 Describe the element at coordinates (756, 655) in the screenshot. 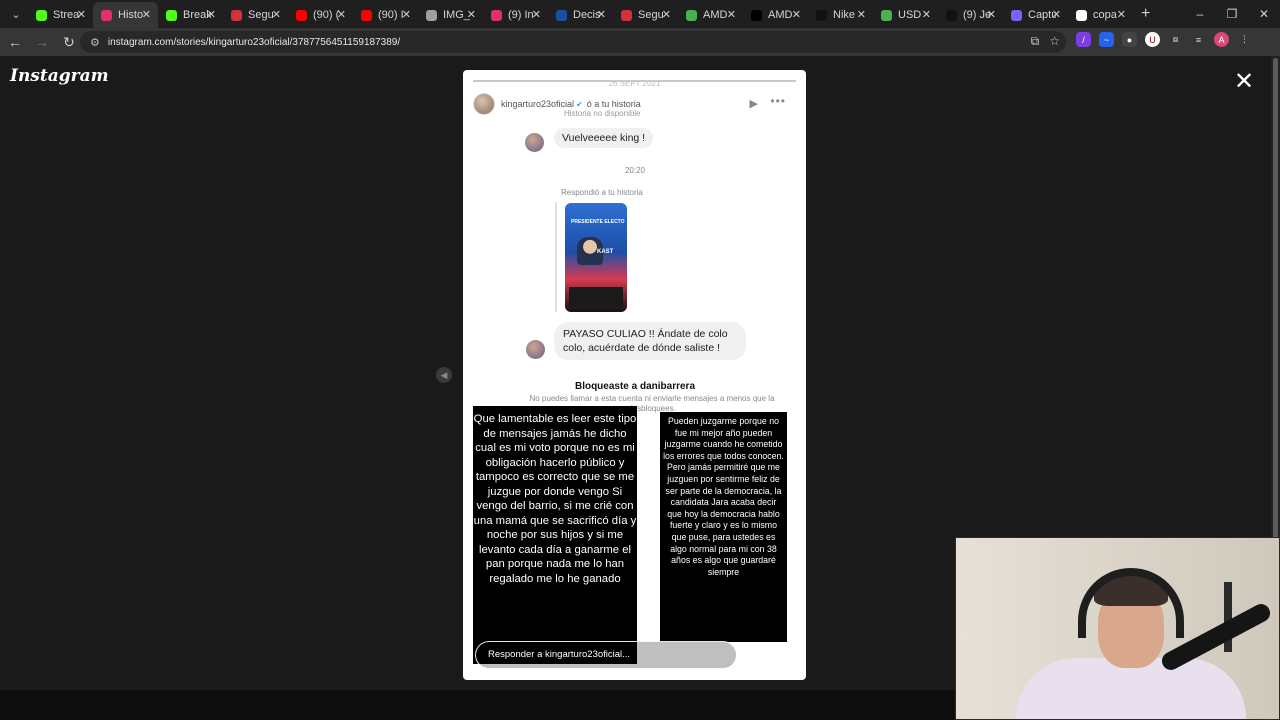

I see `heart-icon` at that location.